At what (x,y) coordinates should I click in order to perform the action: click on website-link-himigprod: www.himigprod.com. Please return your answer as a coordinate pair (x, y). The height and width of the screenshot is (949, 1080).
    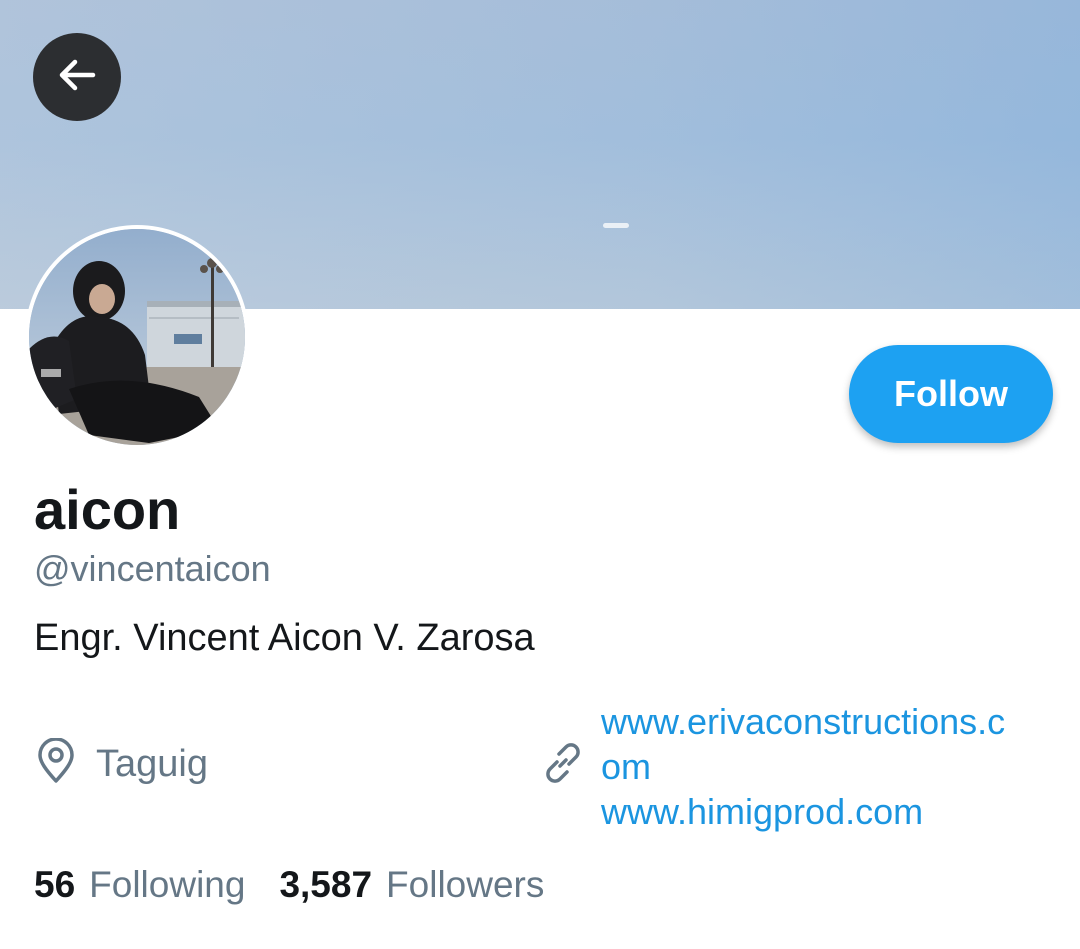
    Looking at the image, I should click on (826, 811).